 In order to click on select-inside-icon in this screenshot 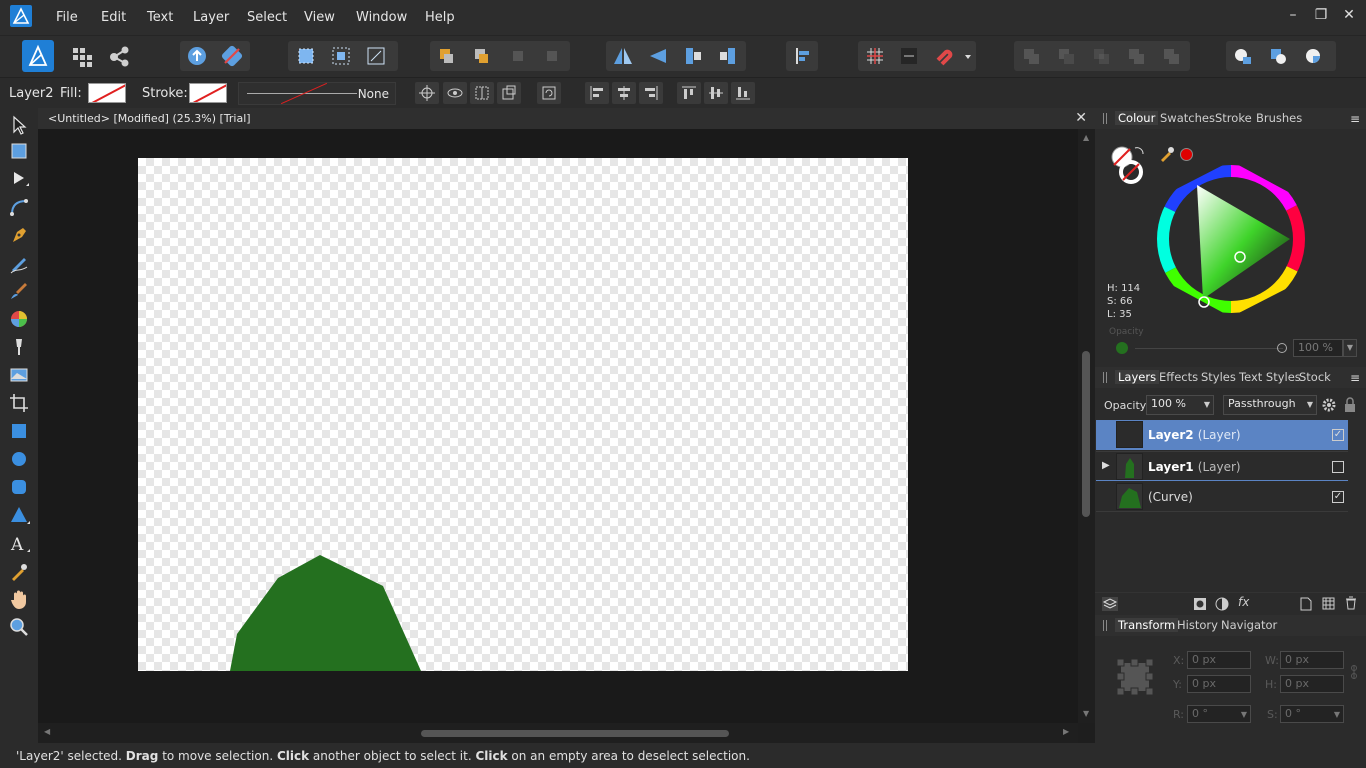, I will do `click(341, 56)`.